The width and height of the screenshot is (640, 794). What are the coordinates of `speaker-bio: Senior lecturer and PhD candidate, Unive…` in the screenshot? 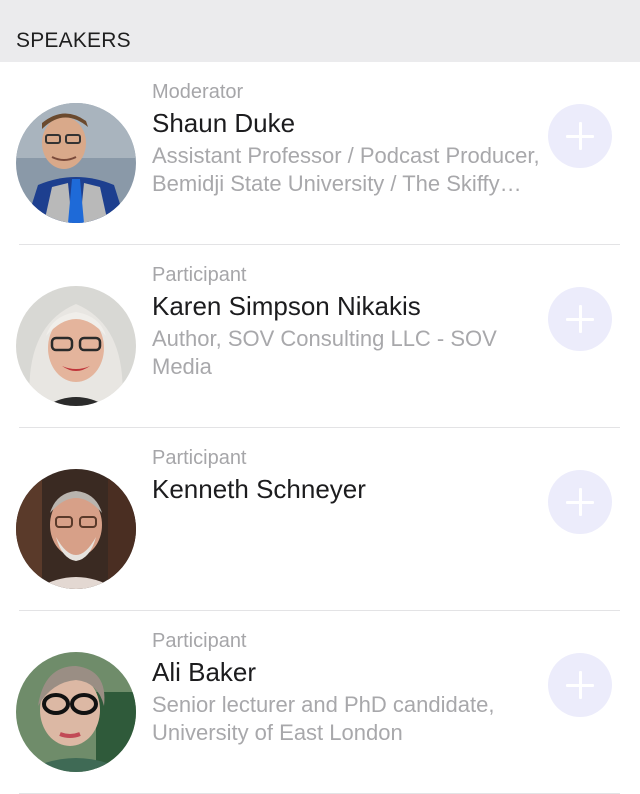 It's located at (323, 718).